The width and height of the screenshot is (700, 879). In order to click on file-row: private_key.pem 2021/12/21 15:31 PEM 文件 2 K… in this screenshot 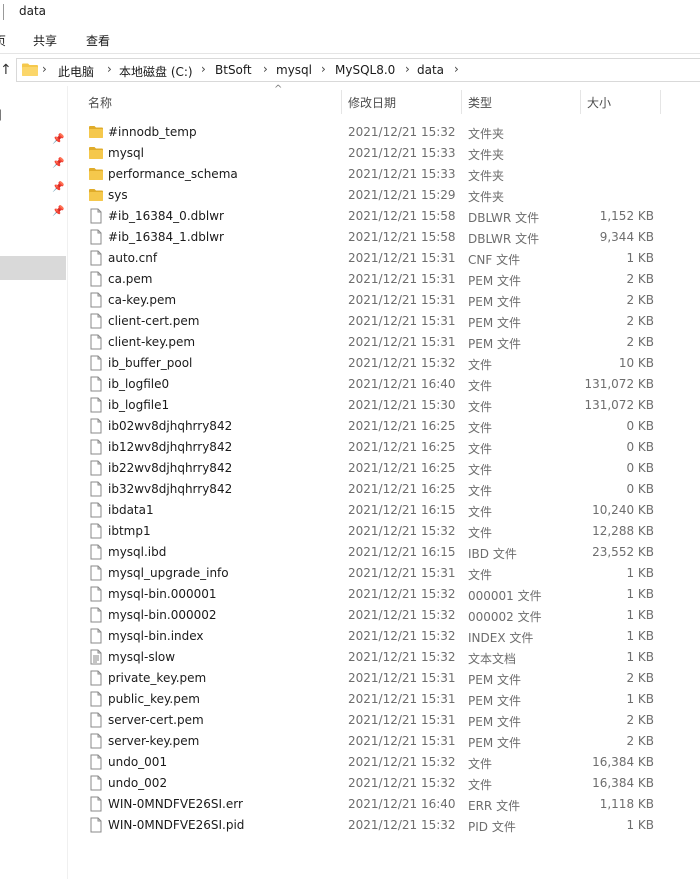, I will do `click(384, 678)`.